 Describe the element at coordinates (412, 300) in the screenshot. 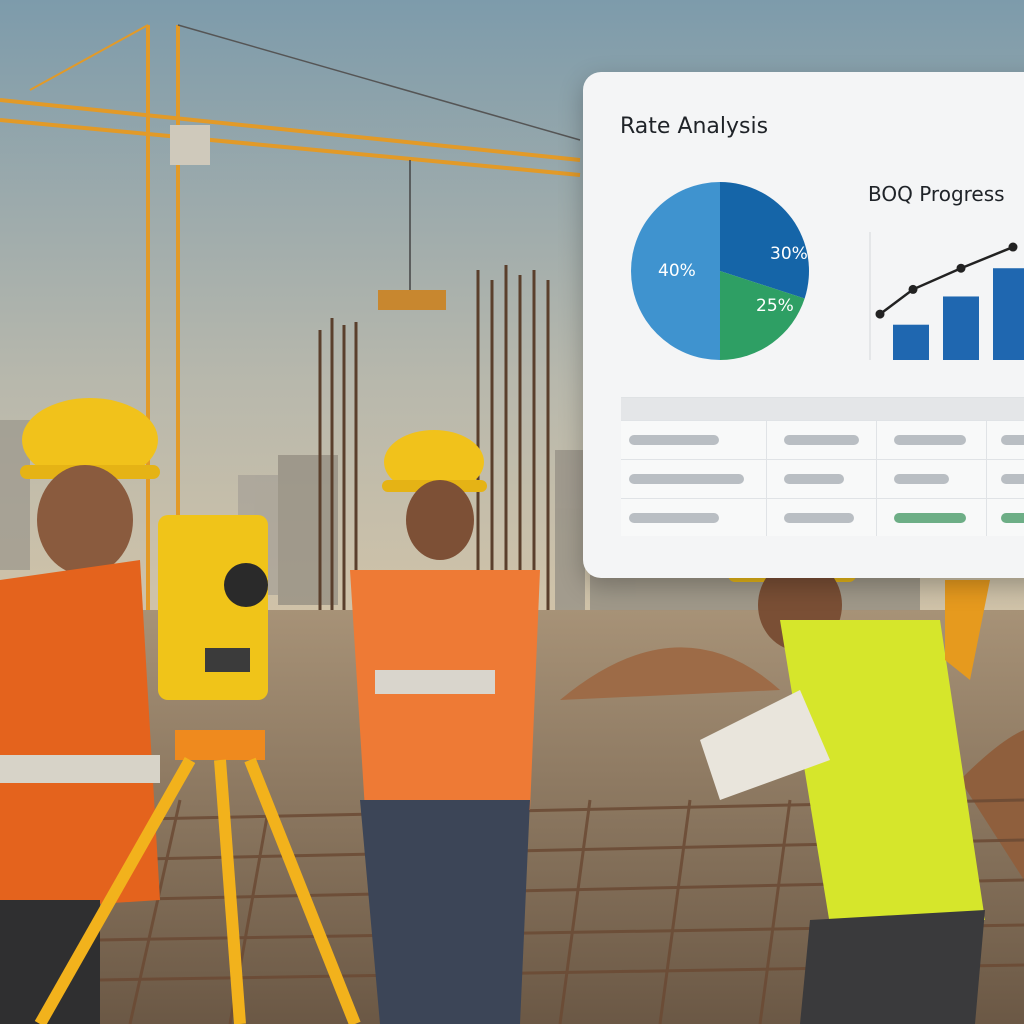

I see `hanging-load` at that location.